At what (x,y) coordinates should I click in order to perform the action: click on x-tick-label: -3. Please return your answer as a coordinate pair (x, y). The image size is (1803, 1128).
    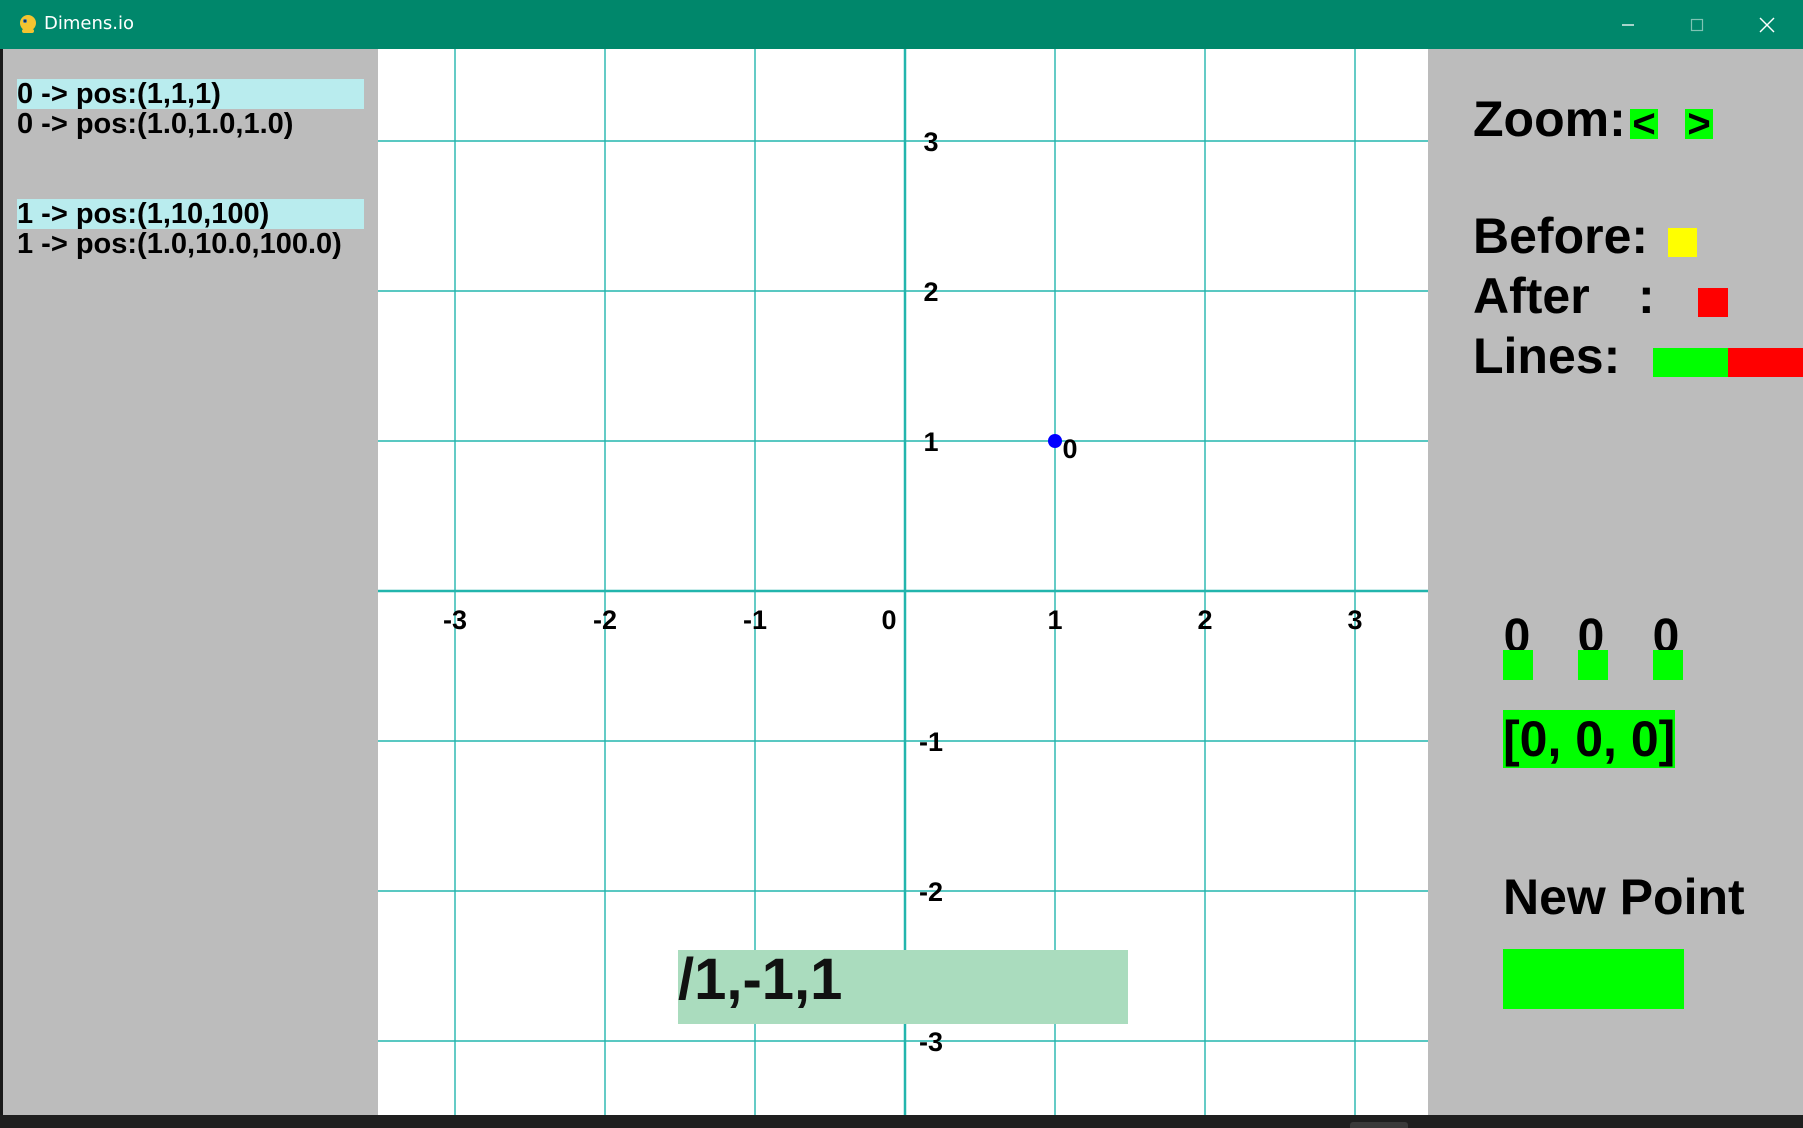
    Looking at the image, I should click on (455, 620).